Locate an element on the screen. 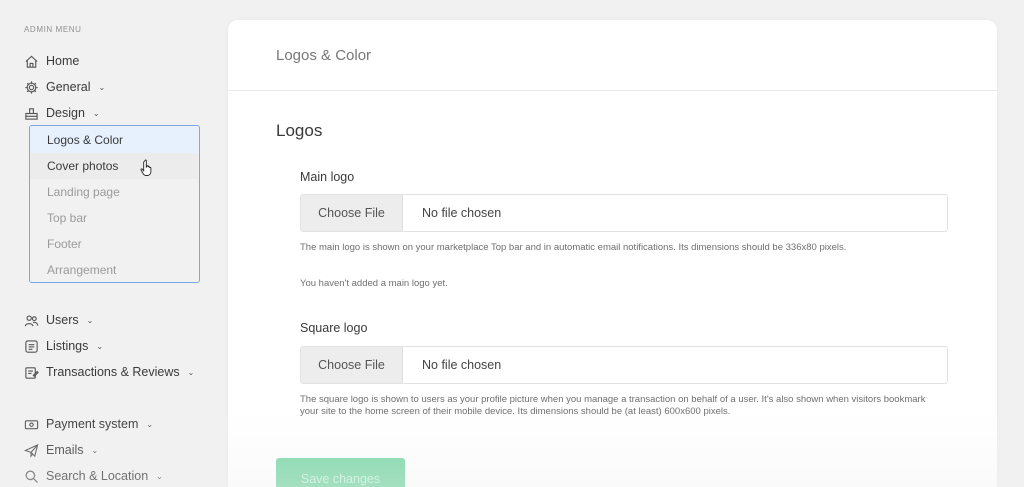 The image size is (1024, 487). card-header: Logos & Color is located at coordinates (612, 55).